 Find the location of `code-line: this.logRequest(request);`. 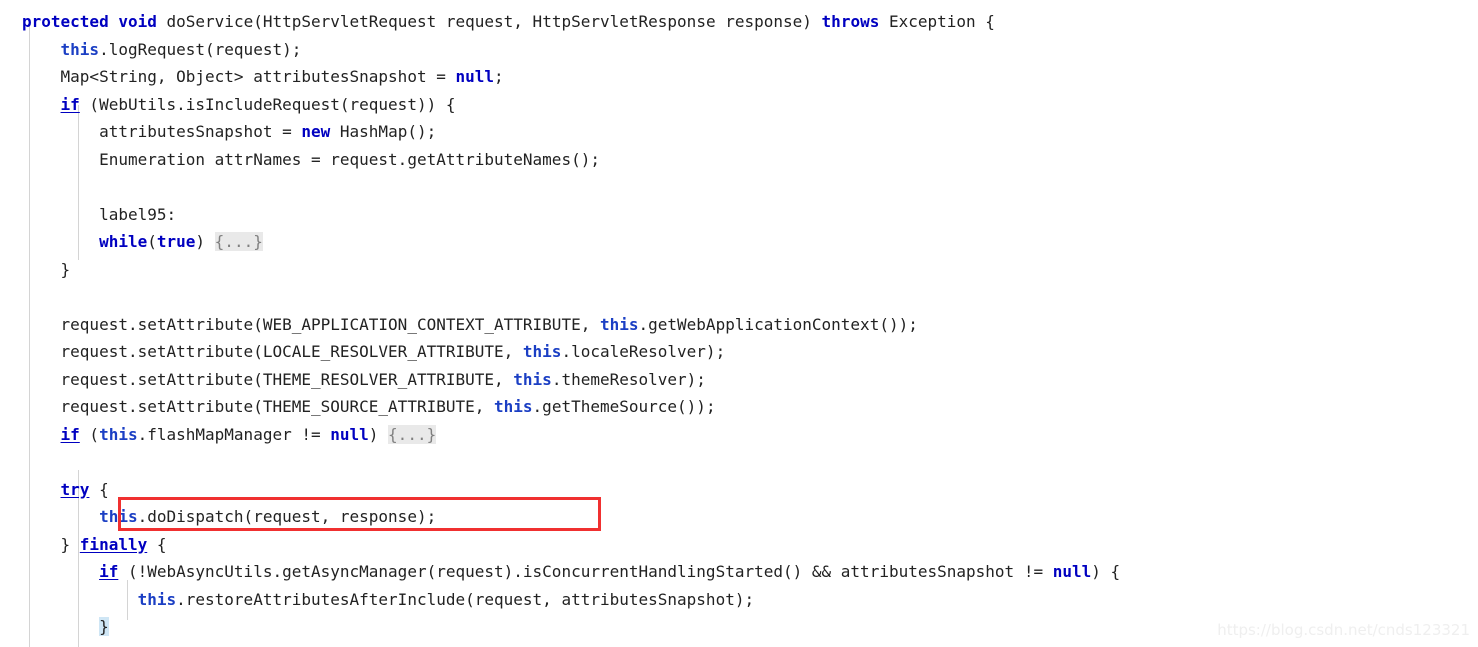

code-line: this.logRequest(request); is located at coordinates (162, 50).